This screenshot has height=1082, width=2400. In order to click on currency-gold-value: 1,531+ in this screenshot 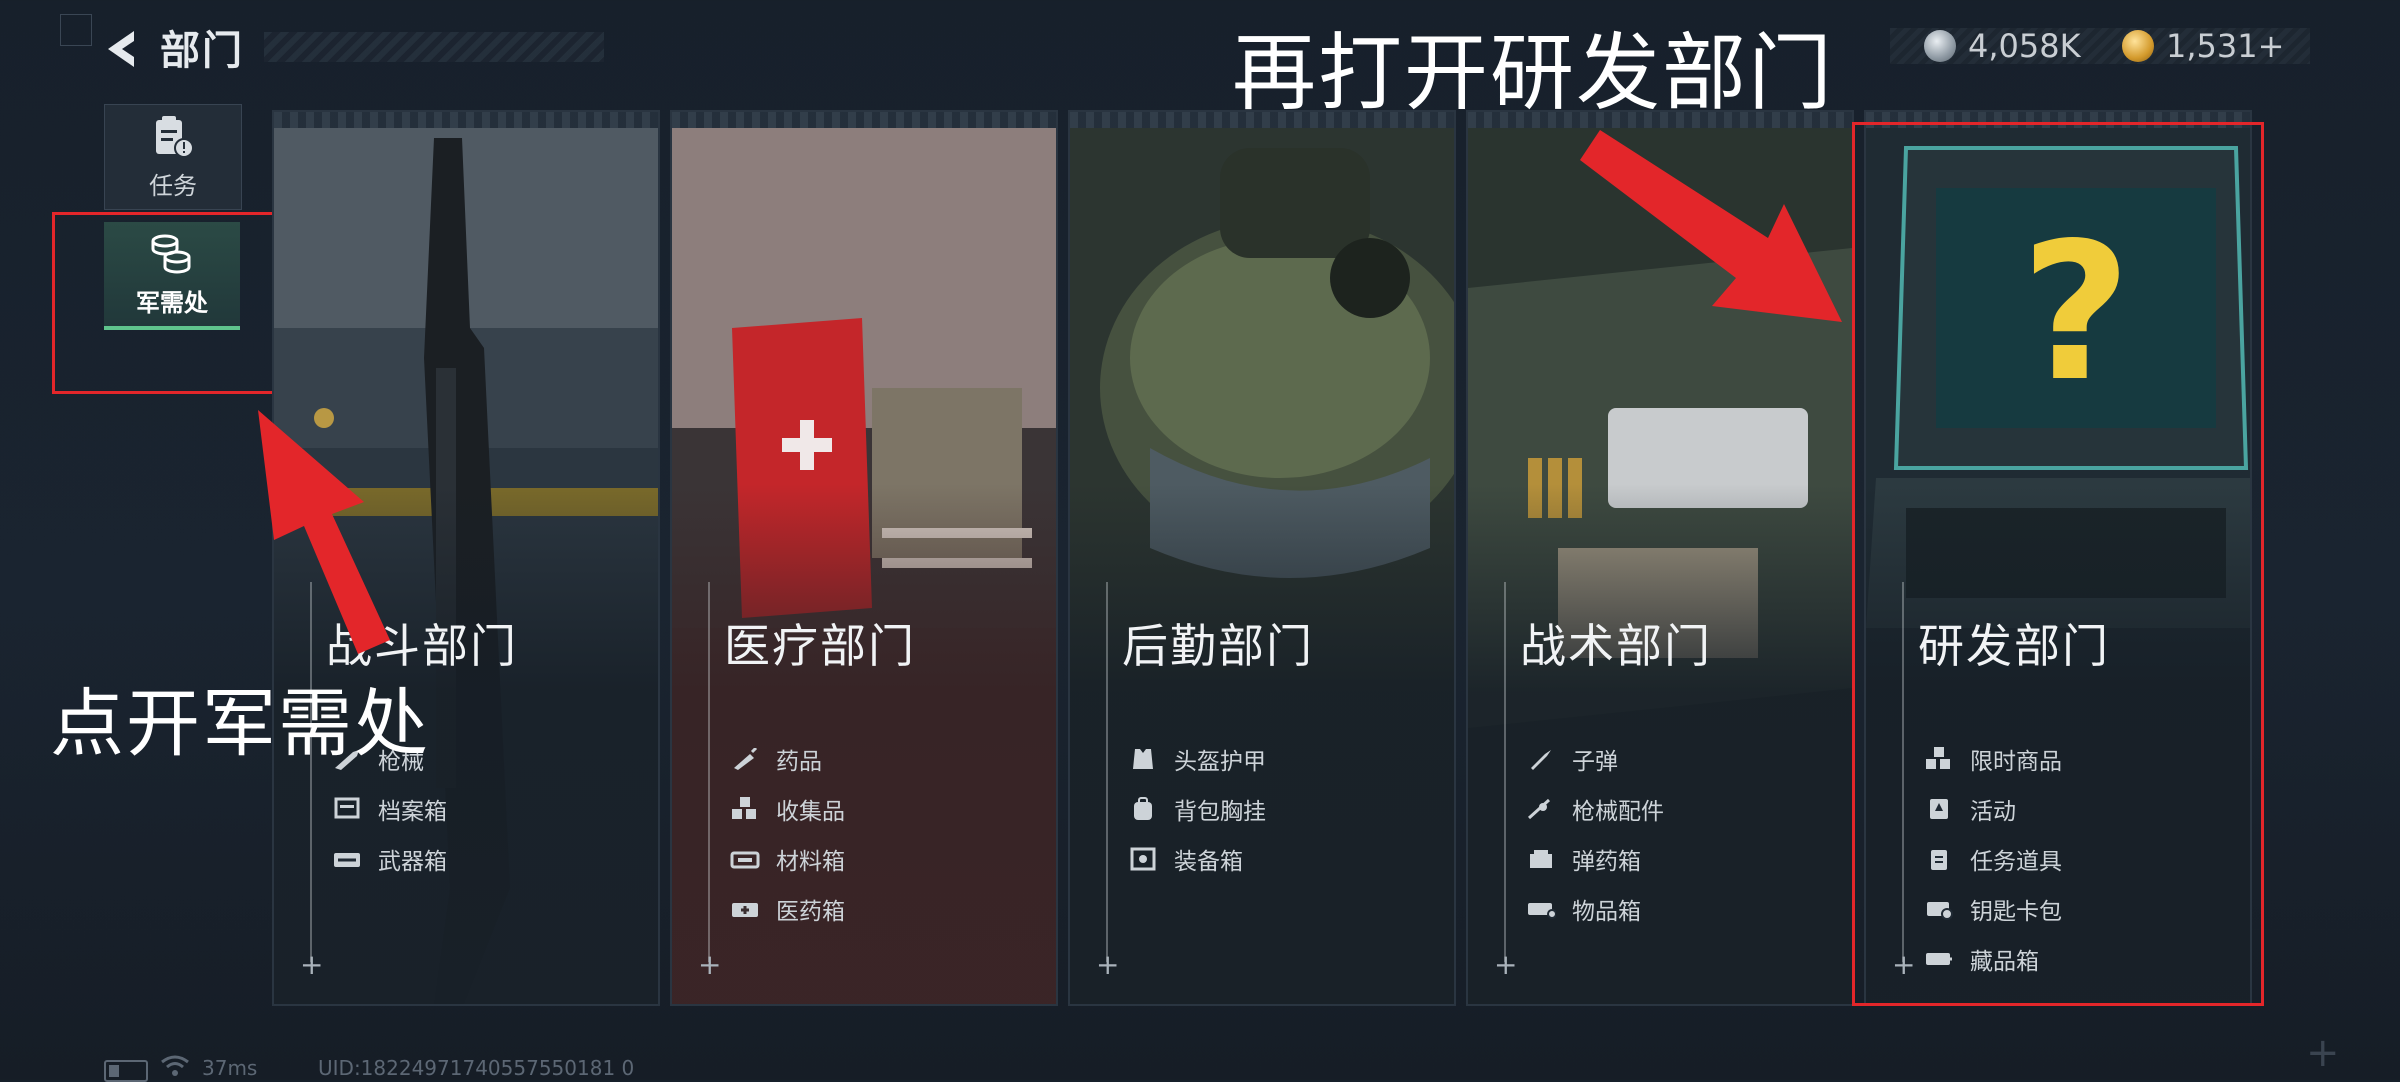, I will do `click(2225, 46)`.